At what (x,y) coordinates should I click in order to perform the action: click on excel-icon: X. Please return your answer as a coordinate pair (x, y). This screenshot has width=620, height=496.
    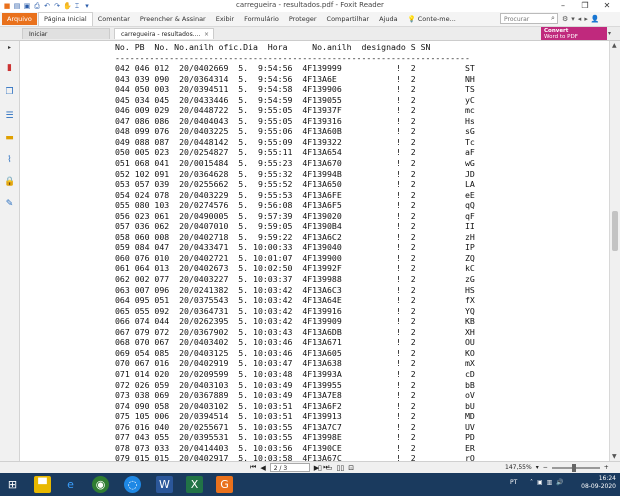
    Looking at the image, I should click on (194, 484).